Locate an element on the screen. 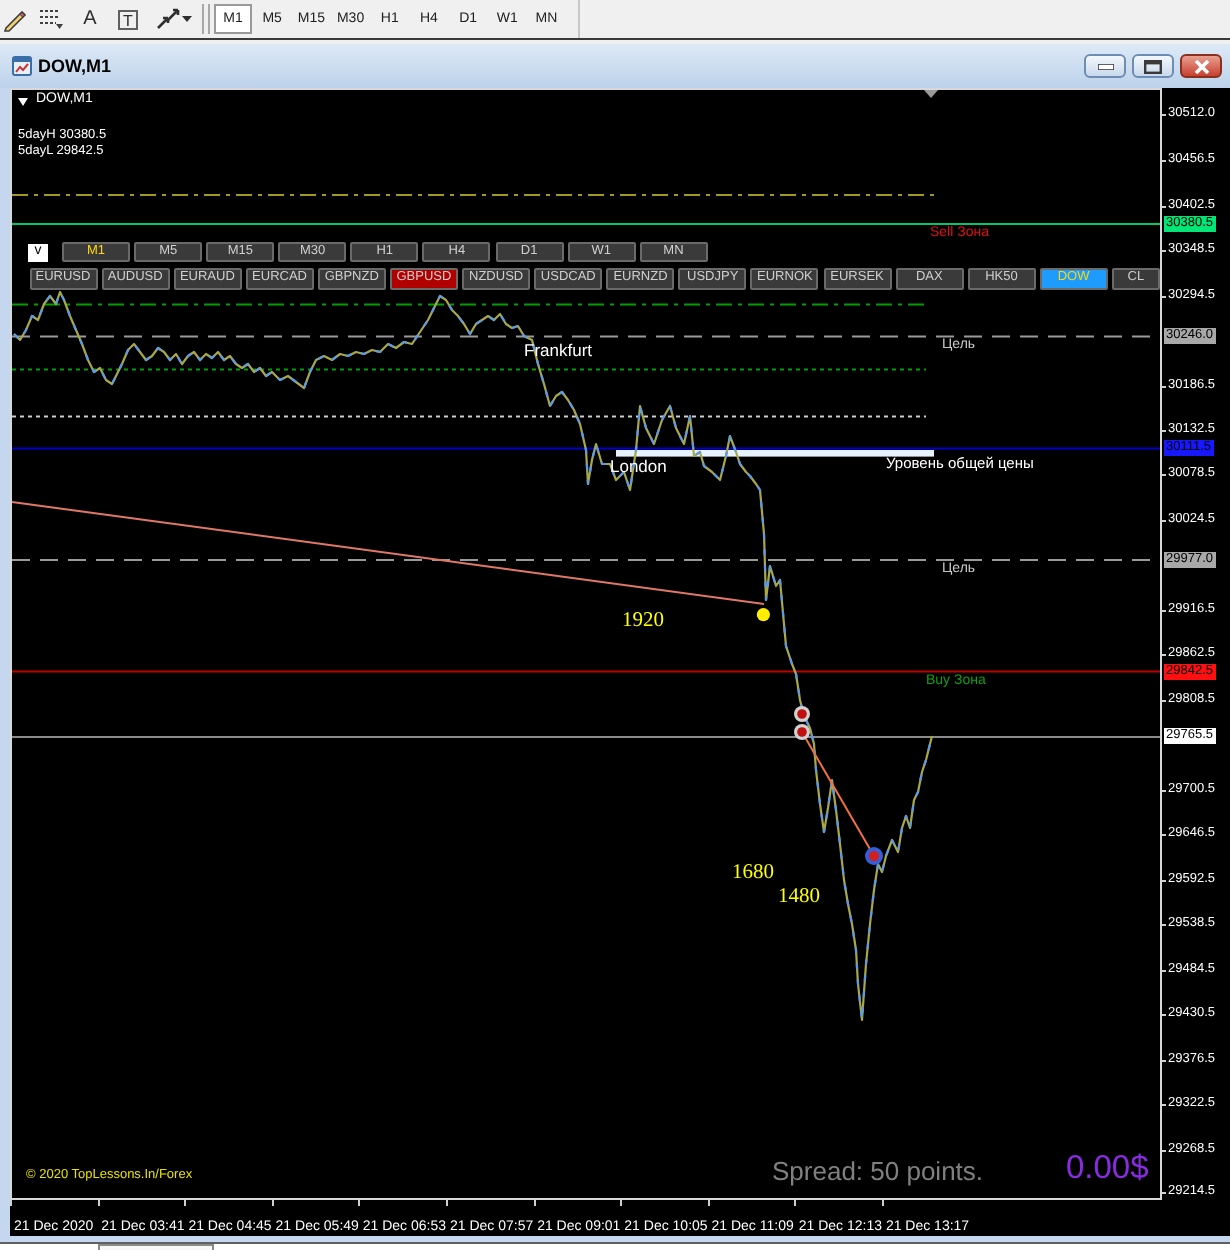 The image size is (1230, 1250). text-label-tool: T is located at coordinates (128, 19).